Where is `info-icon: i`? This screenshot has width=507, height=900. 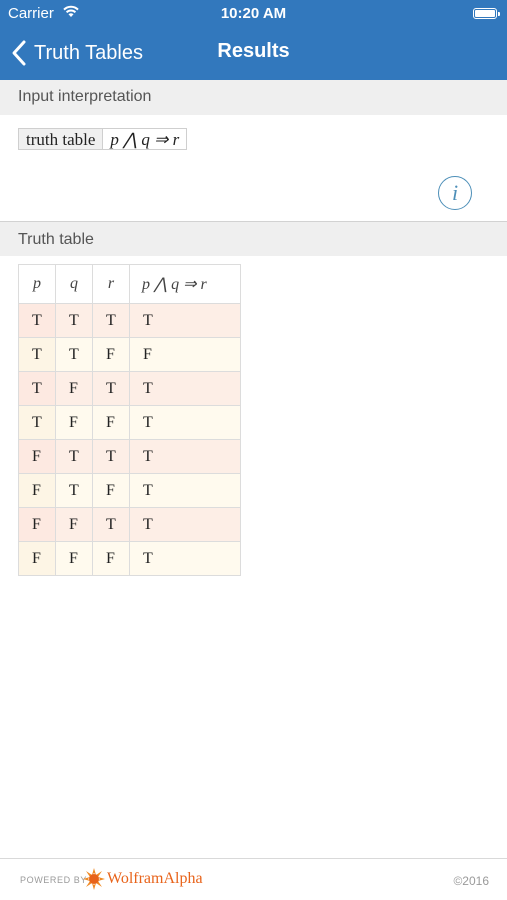 info-icon: i is located at coordinates (455, 193).